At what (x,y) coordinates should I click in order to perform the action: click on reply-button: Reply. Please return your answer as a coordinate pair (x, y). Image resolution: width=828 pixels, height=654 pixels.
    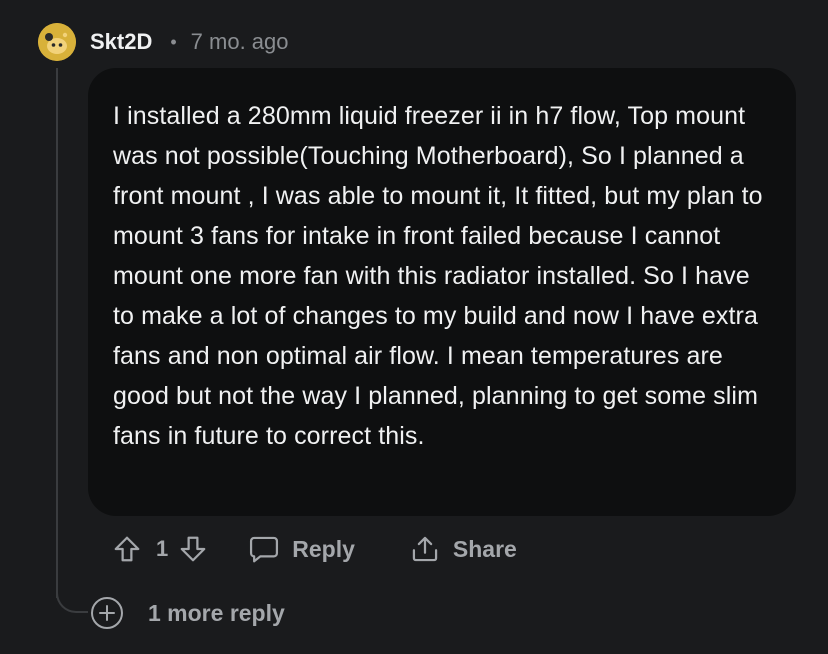
    Looking at the image, I should click on (301, 549).